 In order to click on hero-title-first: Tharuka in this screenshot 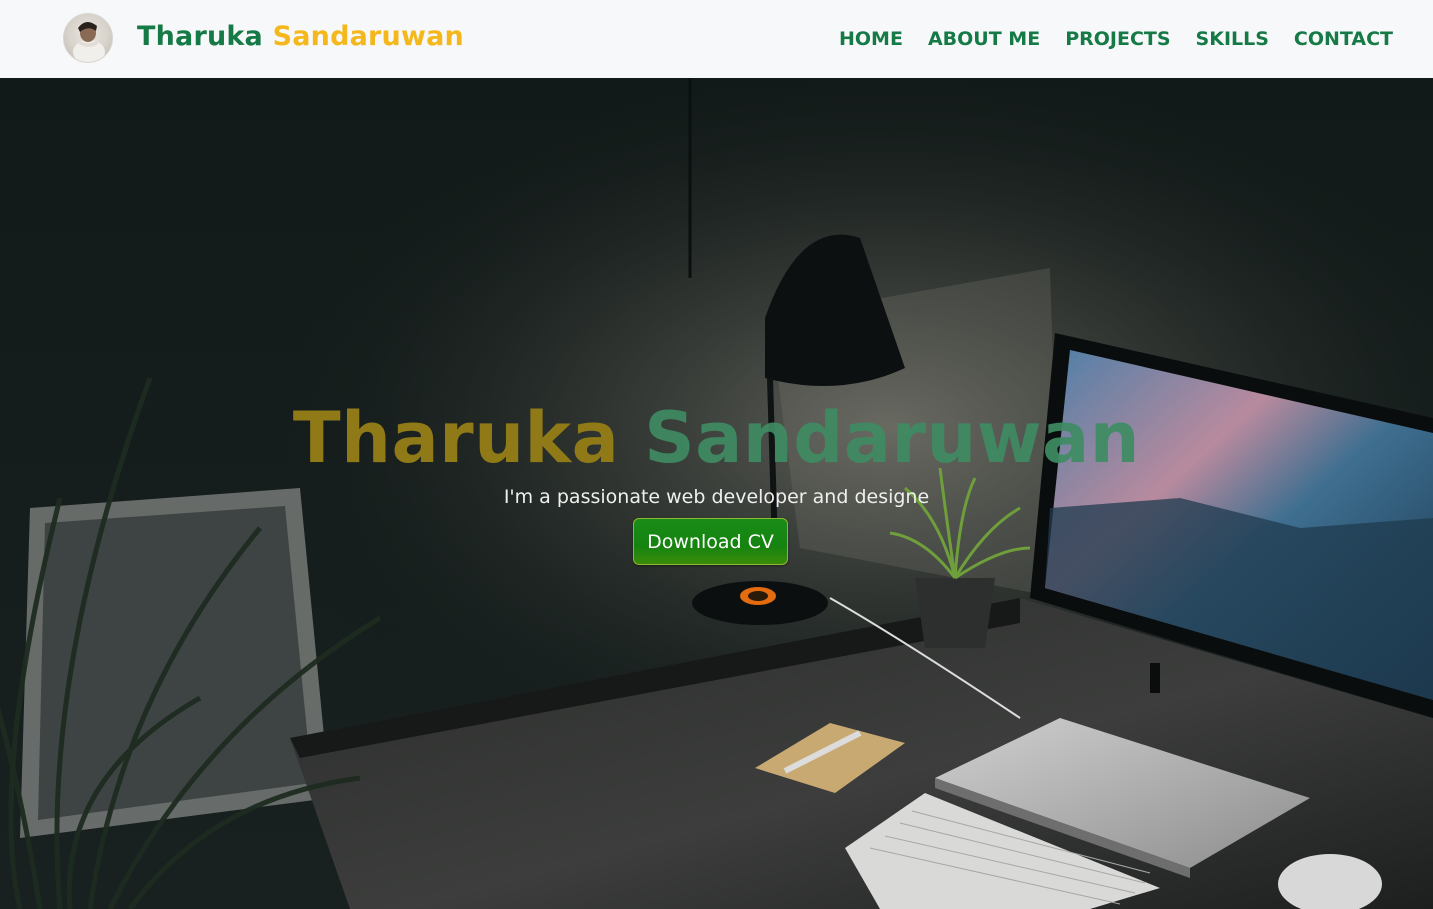, I will do `click(456, 438)`.